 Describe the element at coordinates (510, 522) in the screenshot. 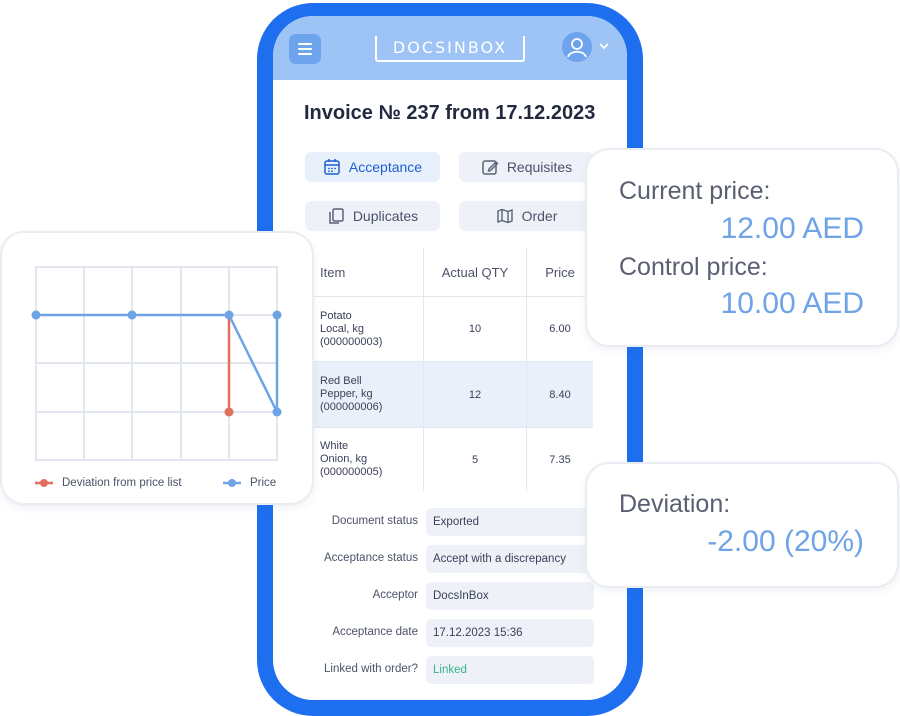

I see `document-status-value: Exported` at that location.